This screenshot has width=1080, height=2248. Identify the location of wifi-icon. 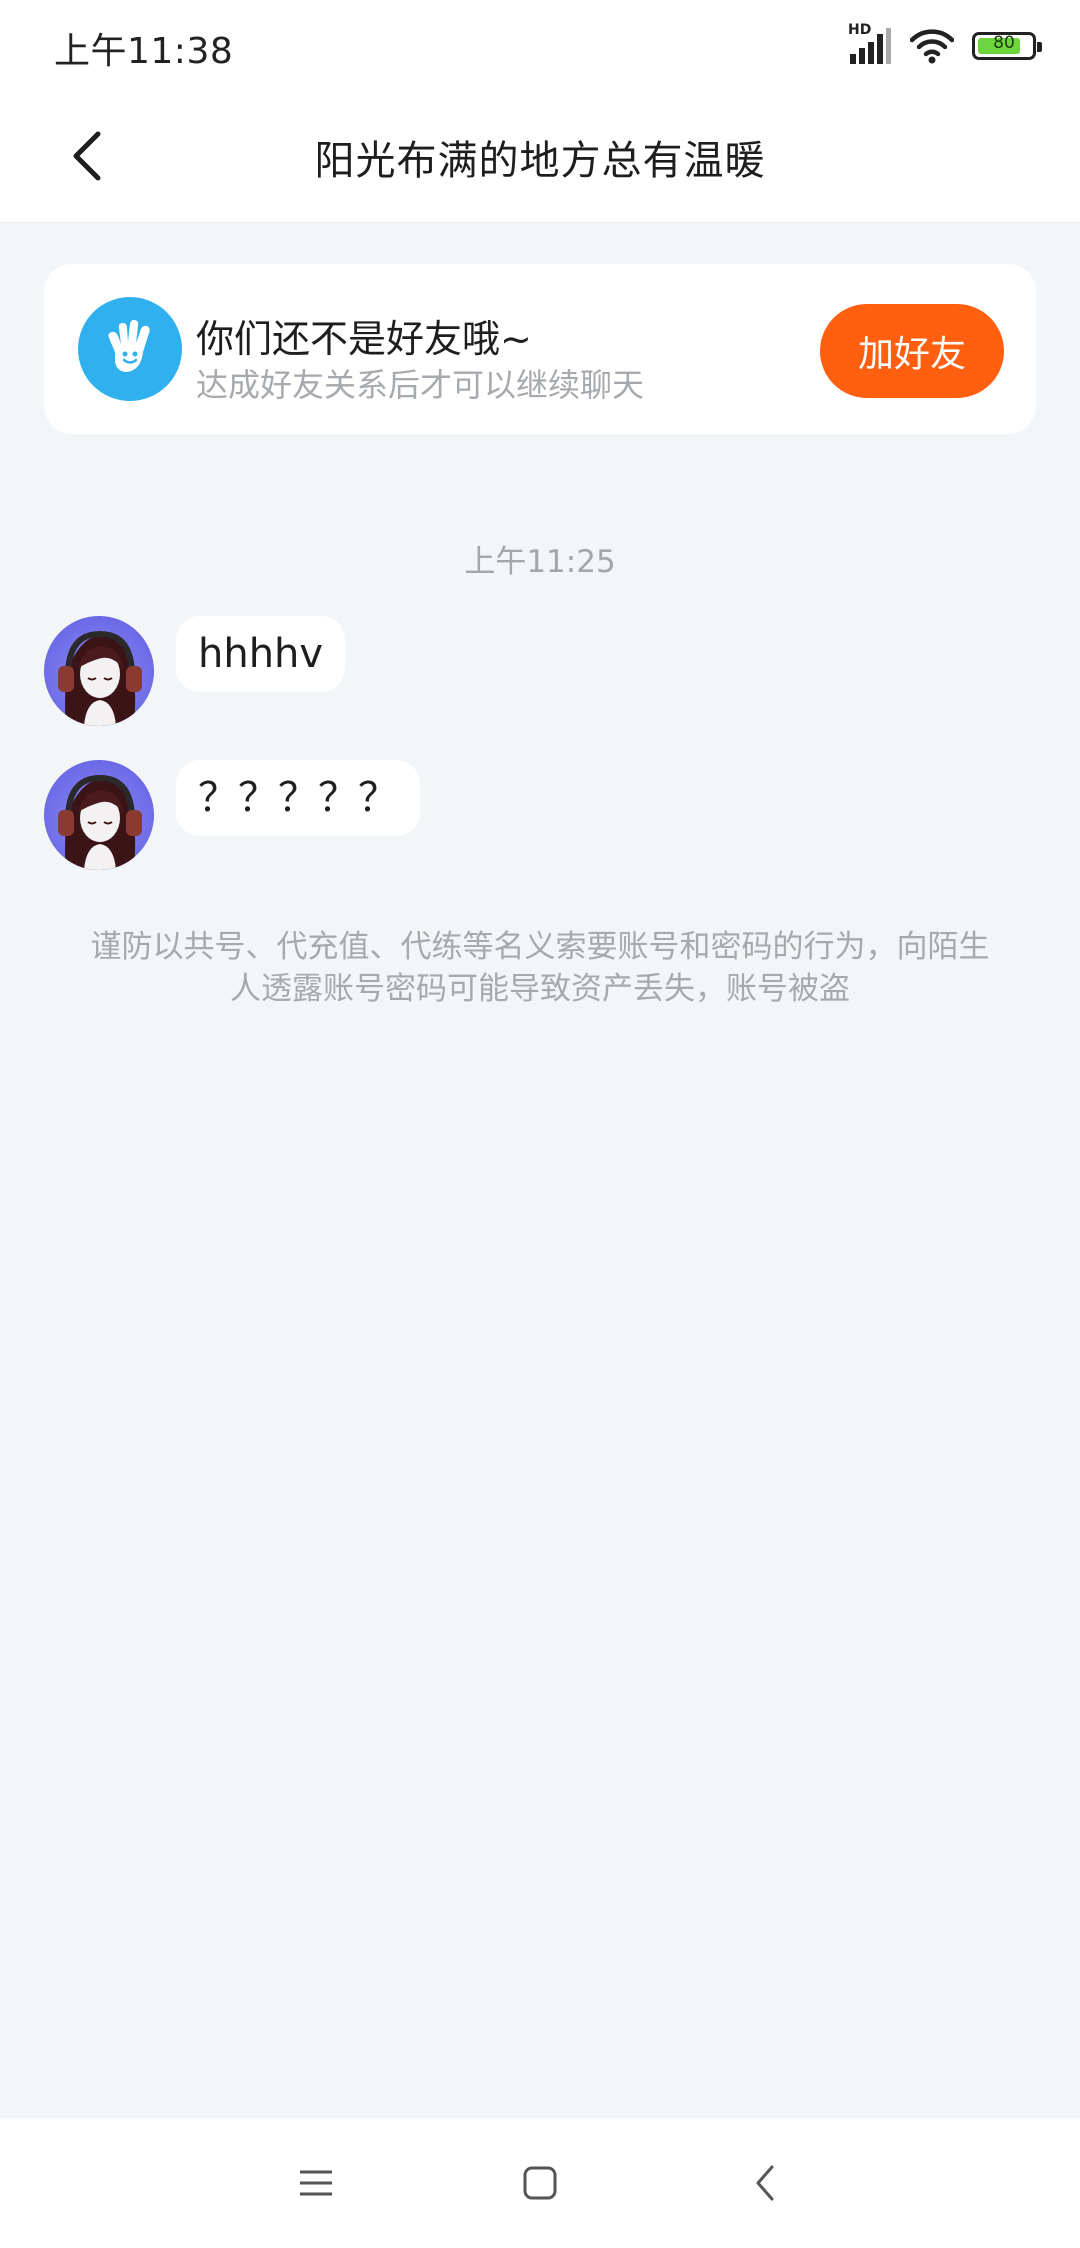
(932, 46).